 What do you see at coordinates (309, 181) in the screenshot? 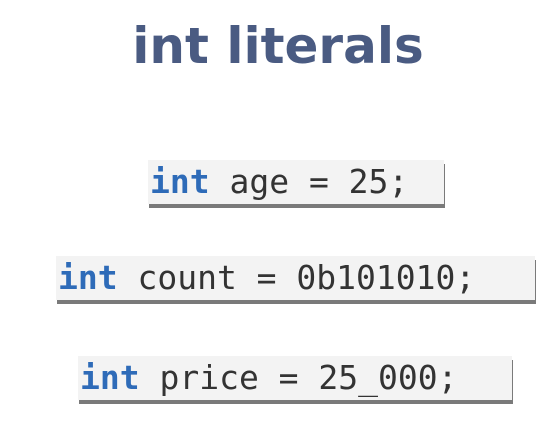
I see `code-statement: age = 25;` at bounding box center [309, 181].